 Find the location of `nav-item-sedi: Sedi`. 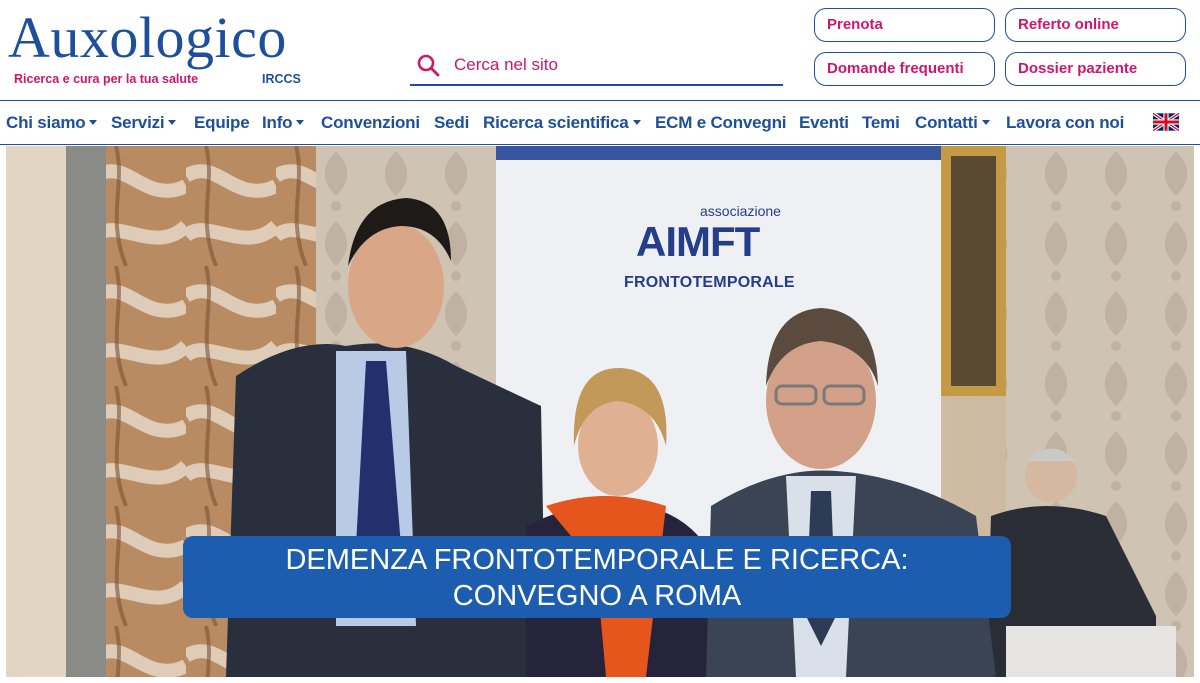

nav-item-sedi: Sedi is located at coordinates (451, 123).